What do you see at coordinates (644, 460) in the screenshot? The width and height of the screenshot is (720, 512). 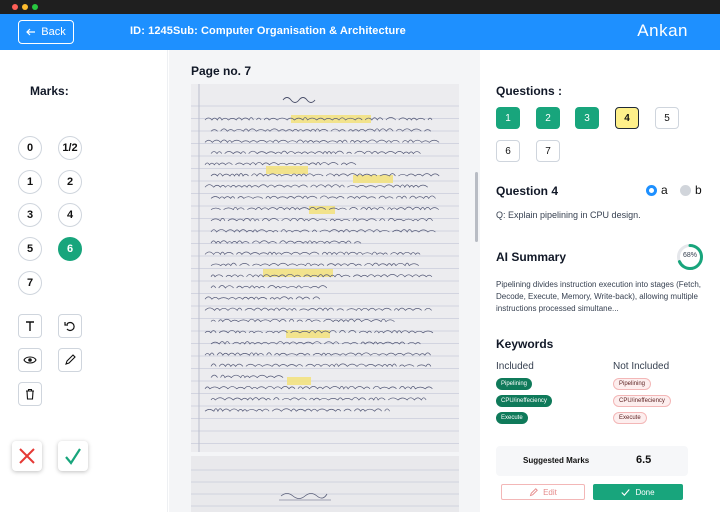 I see `suggested-marks-value: 6.5` at bounding box center [644, 460].